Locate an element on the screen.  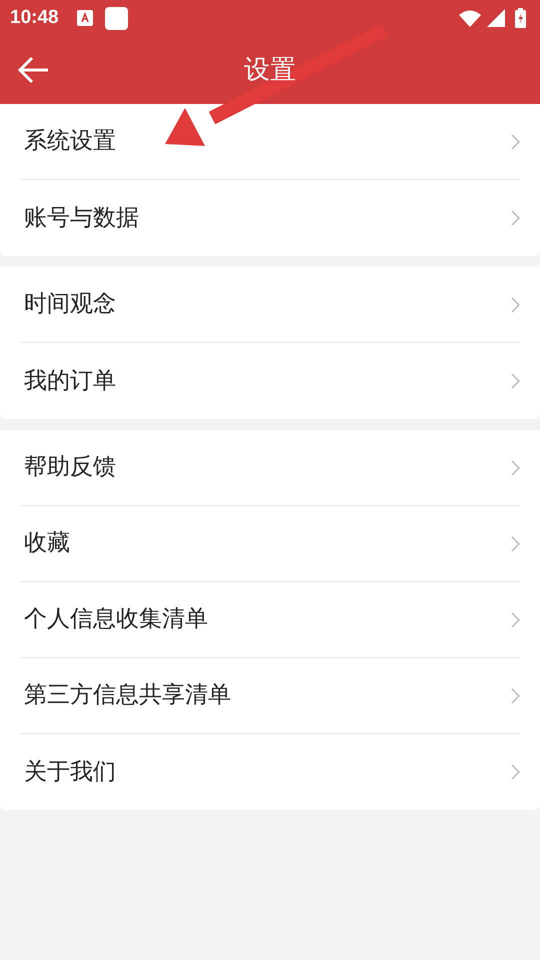
item-label: 账号与数据 is located at coordinates (81, 218).